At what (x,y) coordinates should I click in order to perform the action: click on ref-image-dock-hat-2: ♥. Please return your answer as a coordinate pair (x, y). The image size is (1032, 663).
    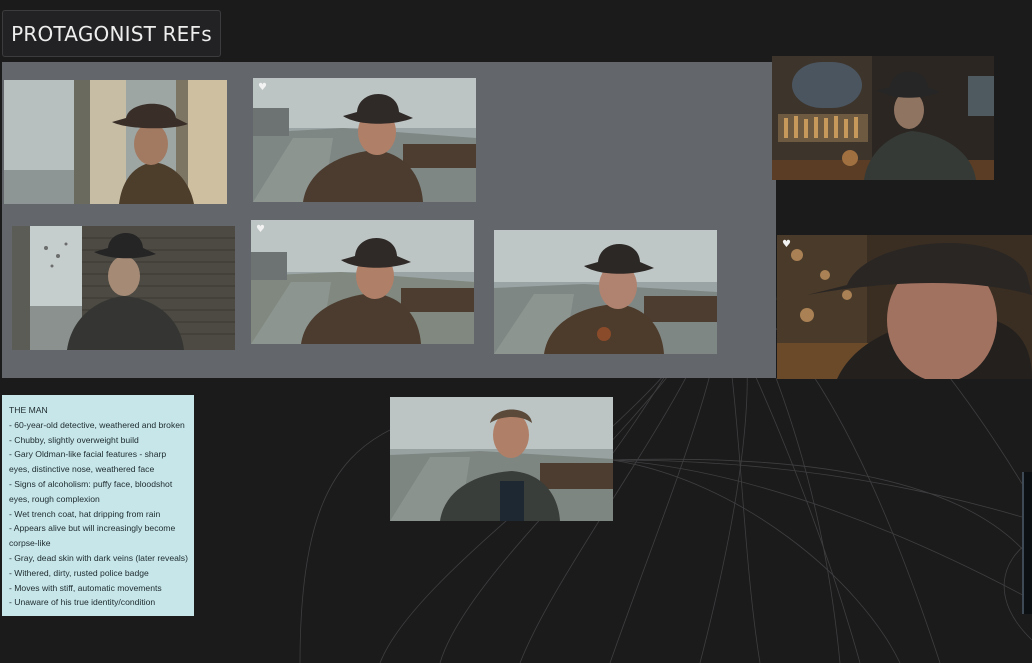
    Looking at the image, I should click on (362, 282).